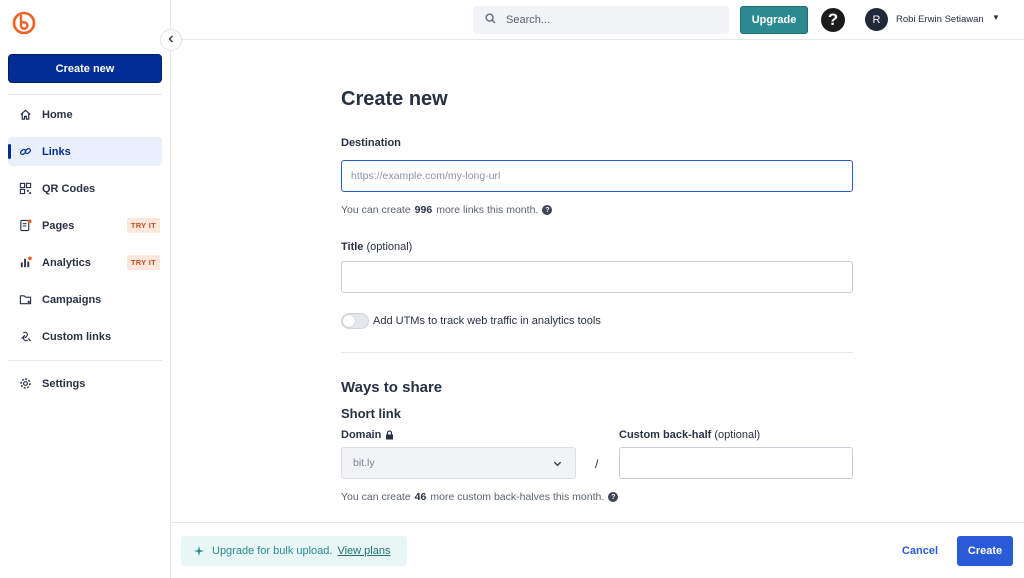 This screenshot has height=578, width=1024. I want to click on domain-value: bit.ly, so click(364, 463).